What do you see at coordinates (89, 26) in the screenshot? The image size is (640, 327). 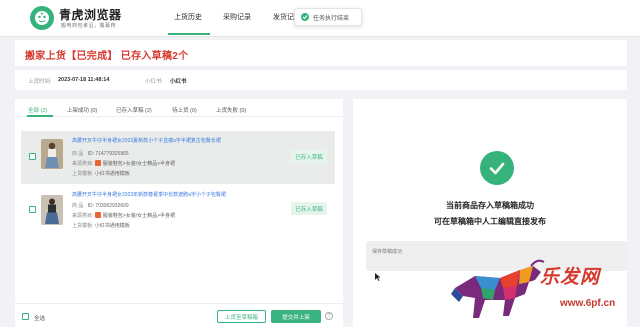 I see `app-tagline: 搬电商包孝沿，搬幕蒋` at bounding box center [89, 26].